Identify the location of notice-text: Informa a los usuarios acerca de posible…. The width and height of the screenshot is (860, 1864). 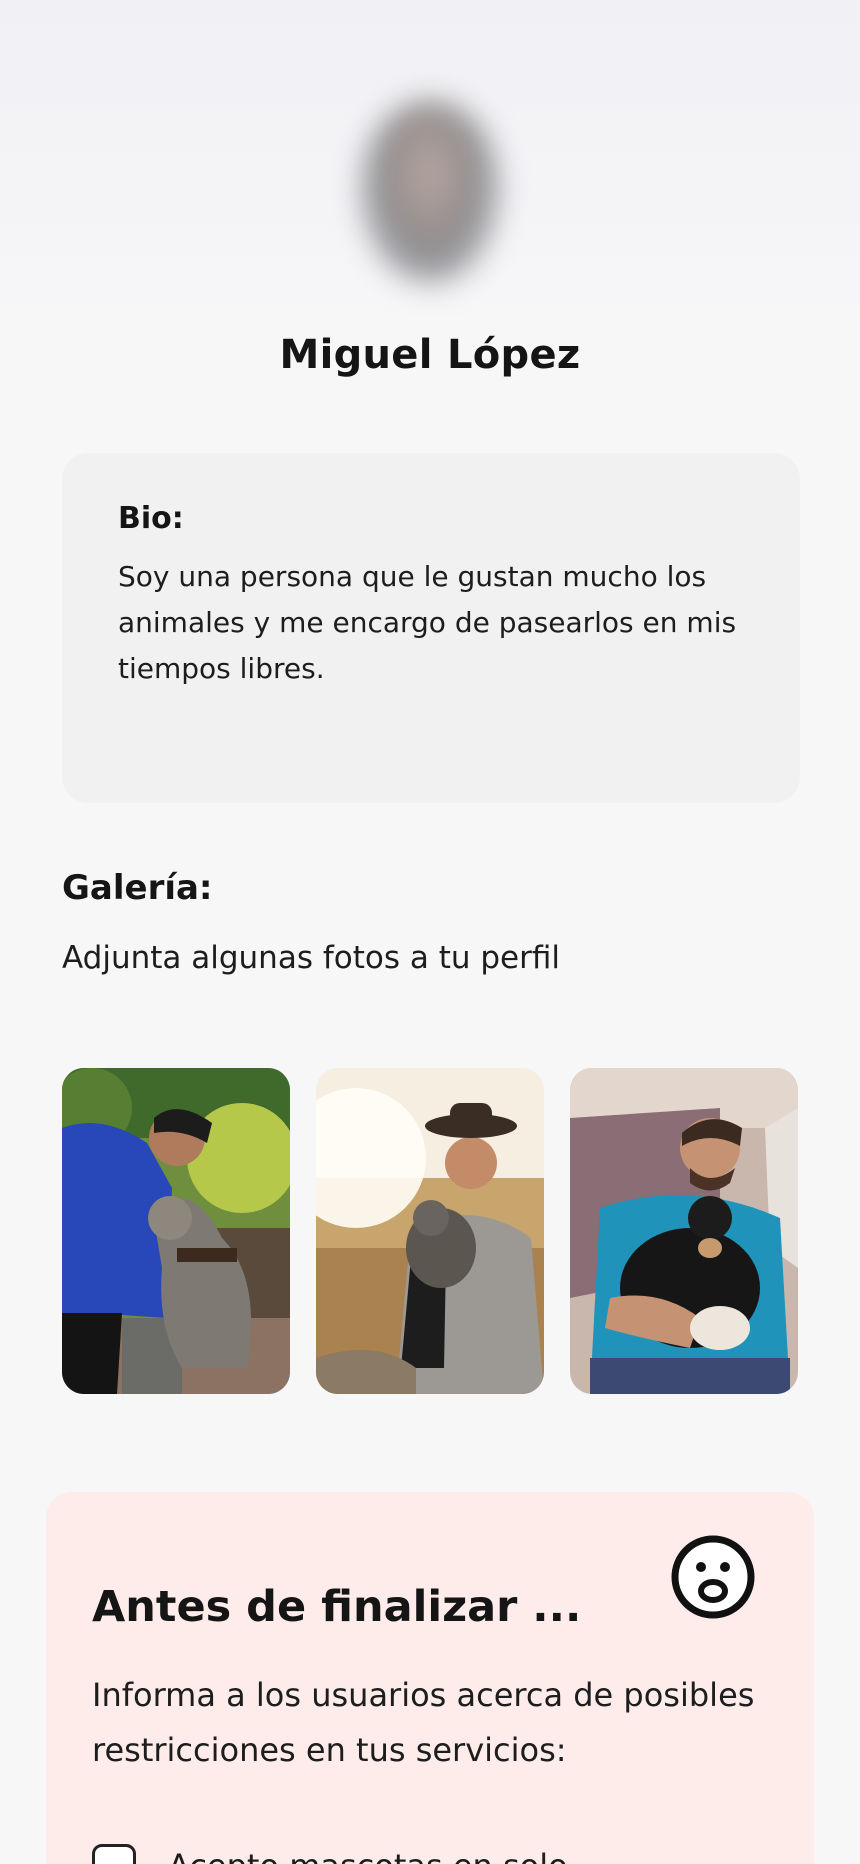
(423, 1722).